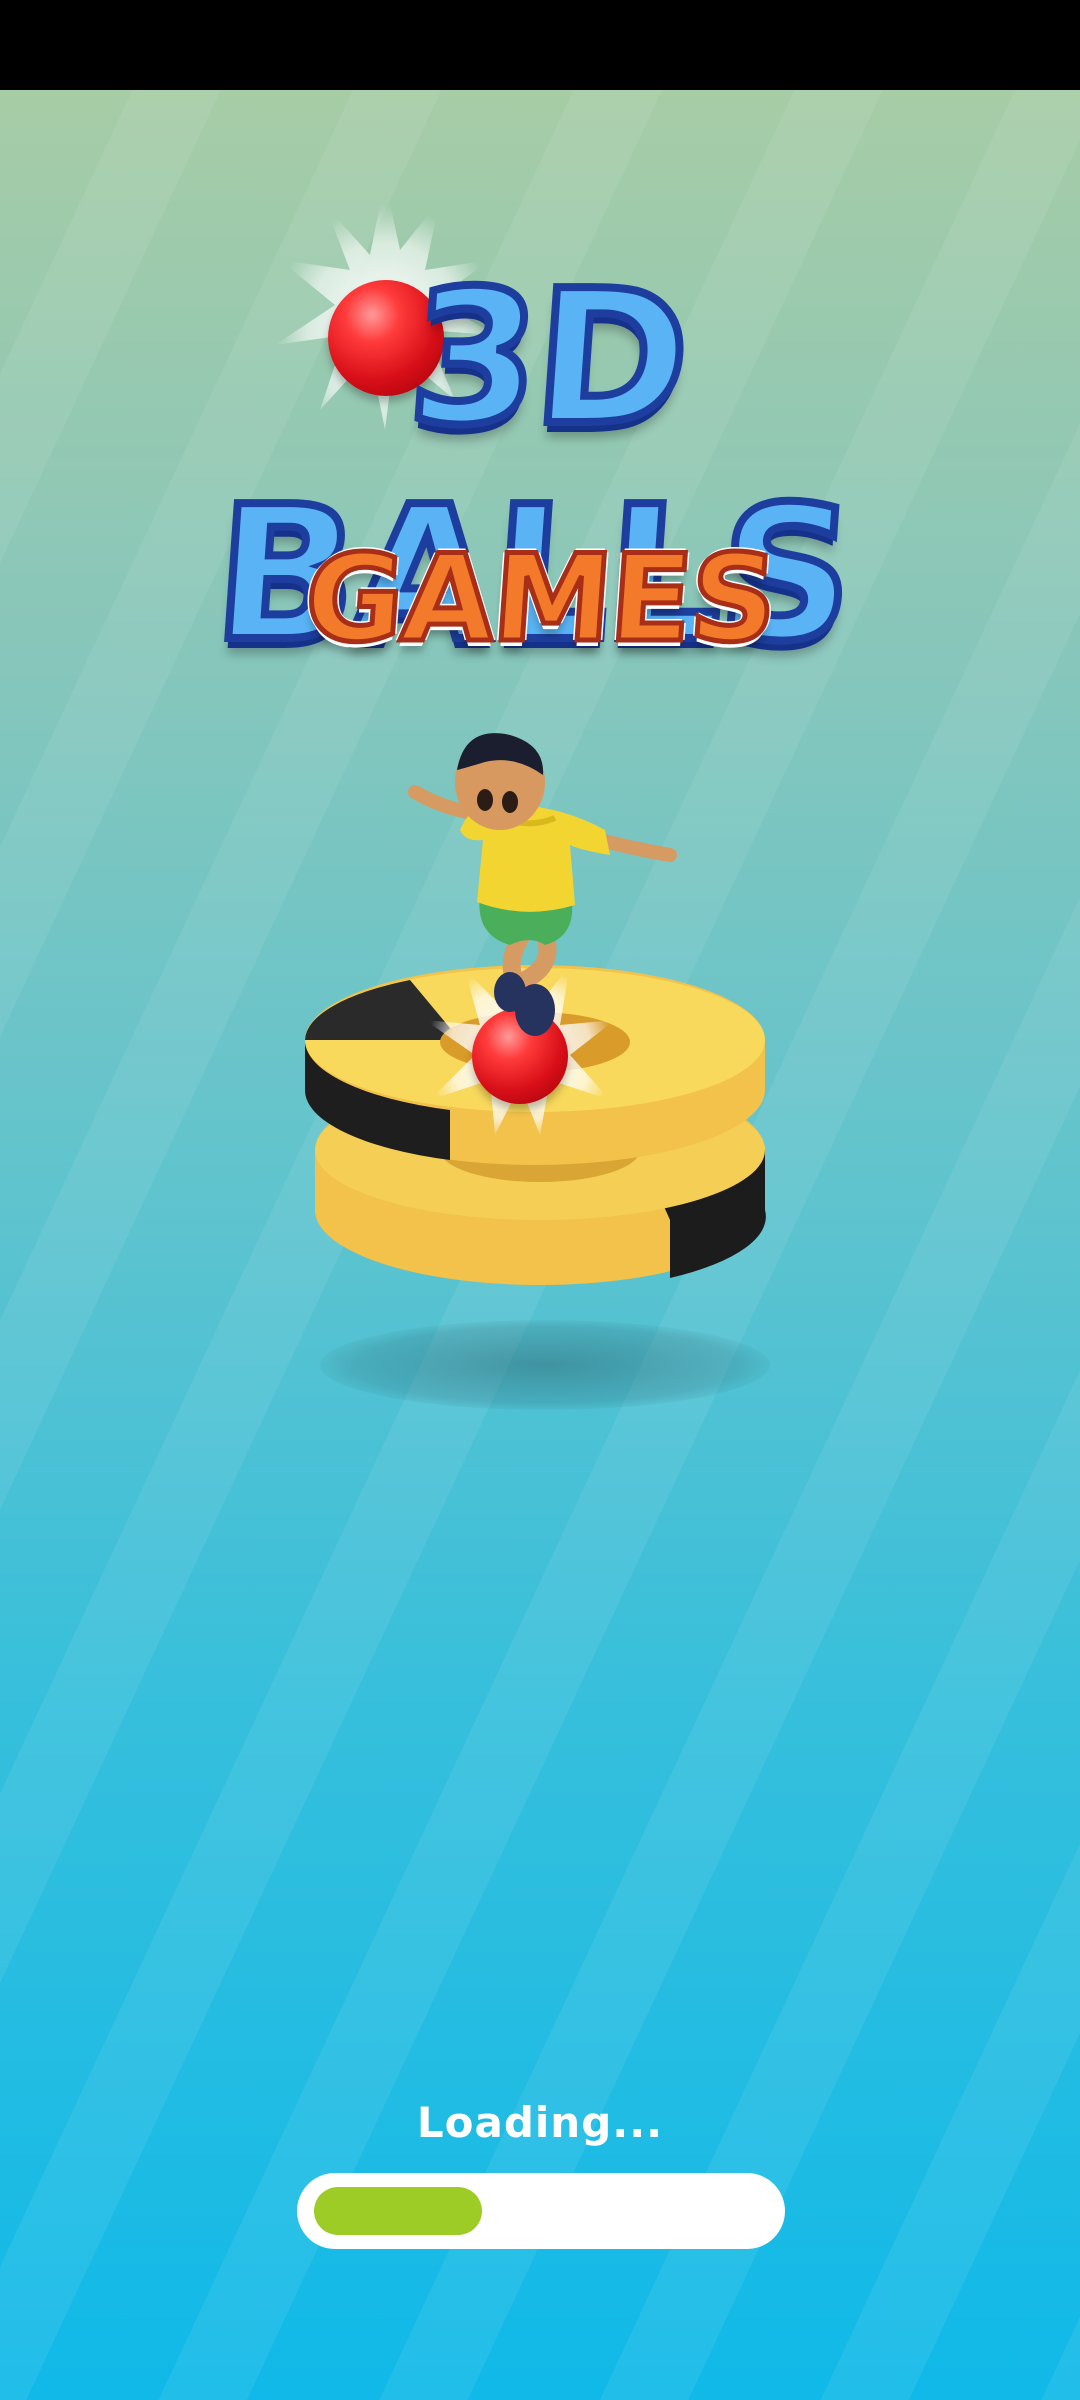 The width and height of the screenshot is (1080, 2400). What do you see at coordinates (545, 1365) in the screenshot?
I see `platform-shadow` at bounding box center [545, 1365].